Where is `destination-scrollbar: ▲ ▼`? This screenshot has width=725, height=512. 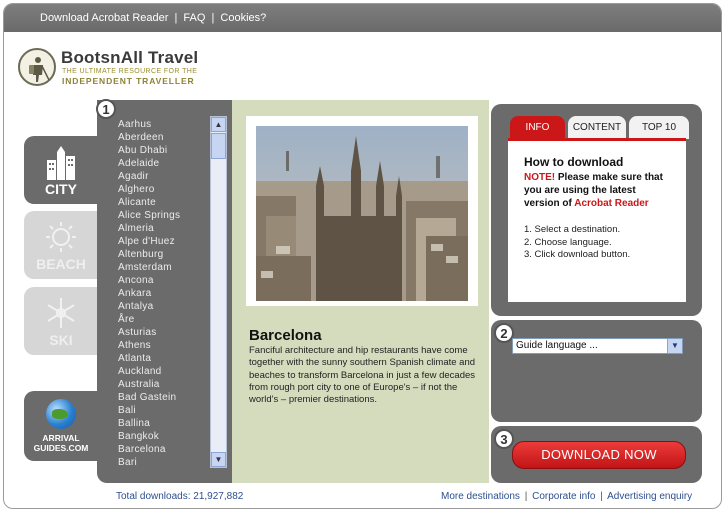
destination-scrollbar: ▲ ▼ is located at coordinates (218, 292).